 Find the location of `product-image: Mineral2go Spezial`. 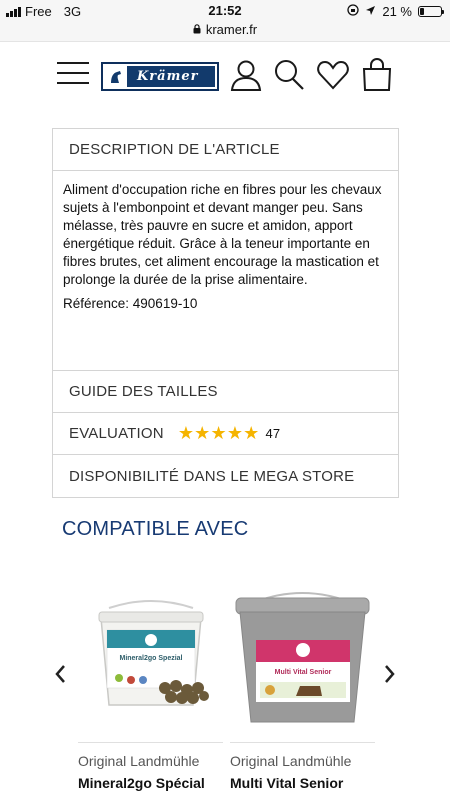

product-image: Mineral2go Spezial is located at coordinates (150, 660).